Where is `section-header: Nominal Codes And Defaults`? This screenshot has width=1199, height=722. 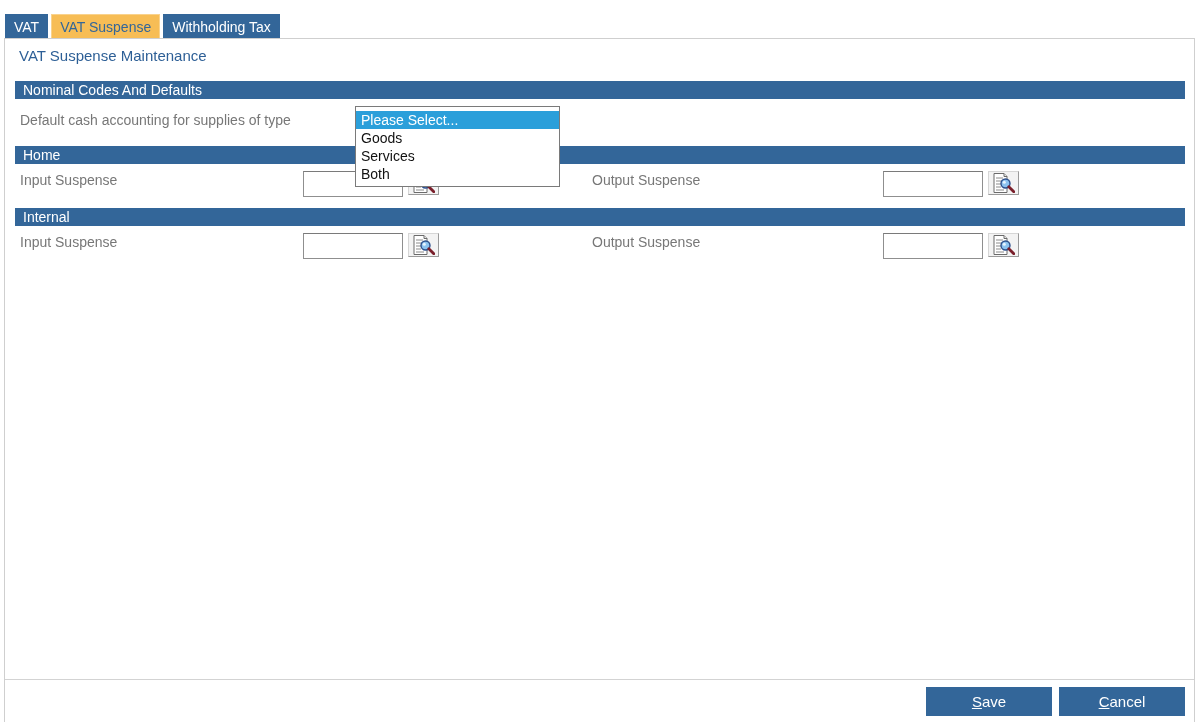
section-header: Nominal Codes And Defaults is located at coordinates (600, 90).